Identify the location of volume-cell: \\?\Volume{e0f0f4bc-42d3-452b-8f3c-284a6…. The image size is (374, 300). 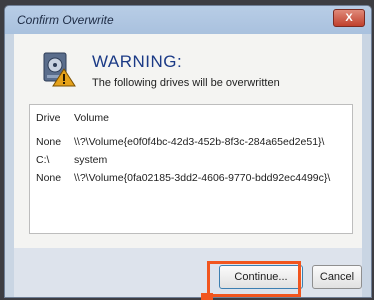
(199, 142).